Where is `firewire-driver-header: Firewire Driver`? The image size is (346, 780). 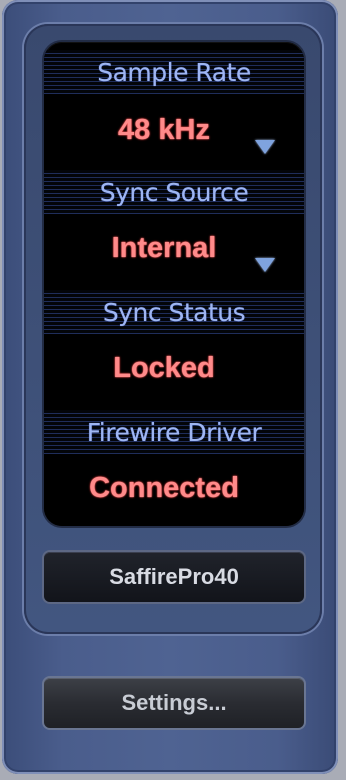
firewire-driver-header: Firewire Driver is located at coordinates (174, 432).